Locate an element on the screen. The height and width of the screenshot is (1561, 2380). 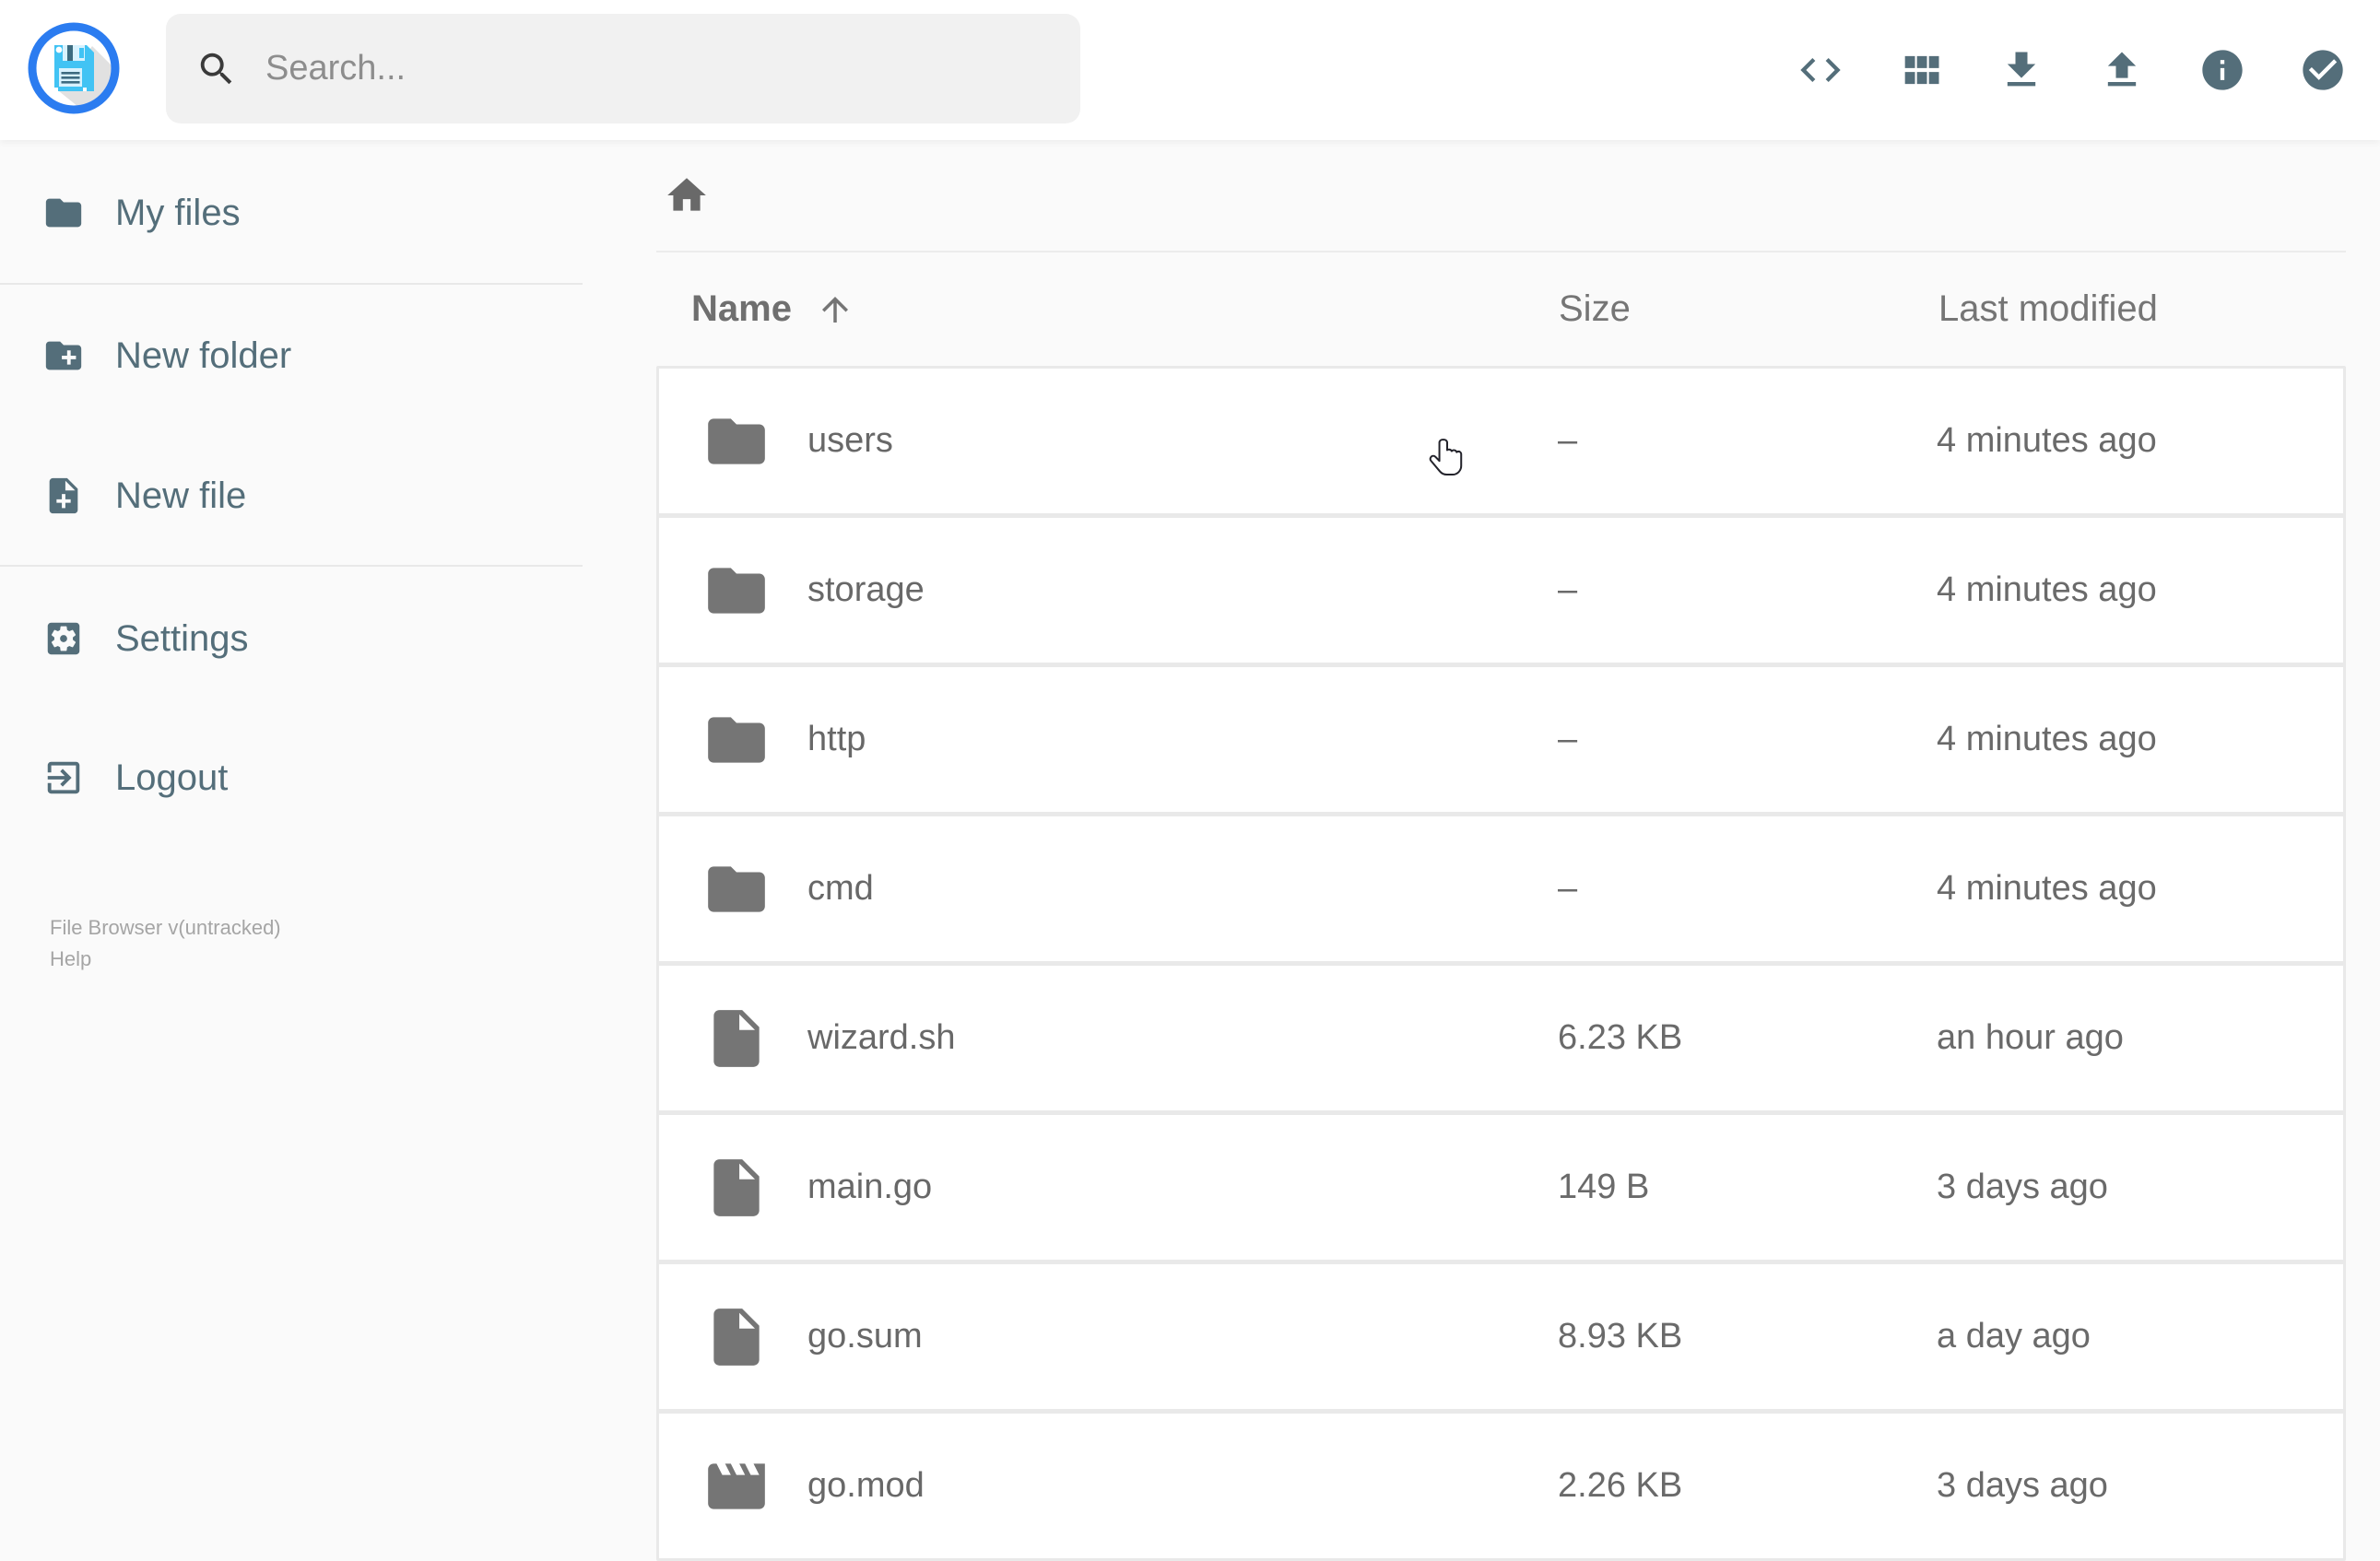
file-row-storage: storage – 4 minutes ago is located at coordinates (1501, 592).